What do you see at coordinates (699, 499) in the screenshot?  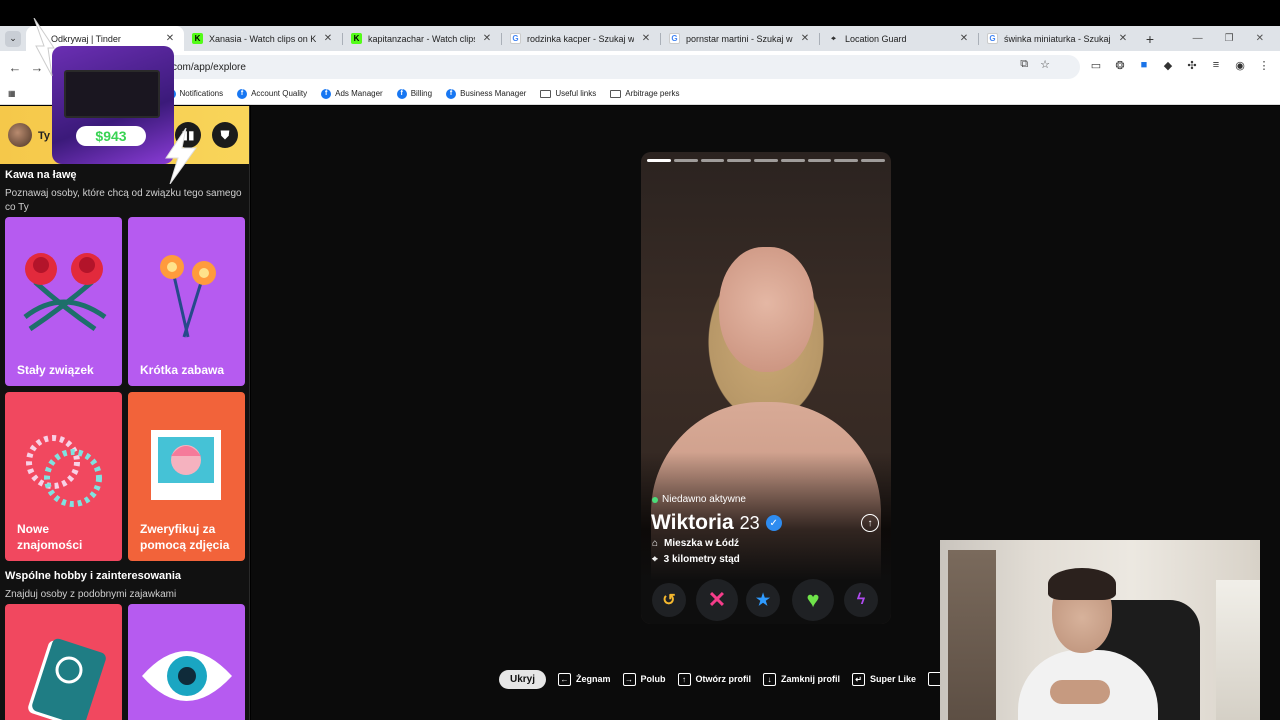 I see `status-badge: Niedawno aktywne` at bounding box center [699, 499].